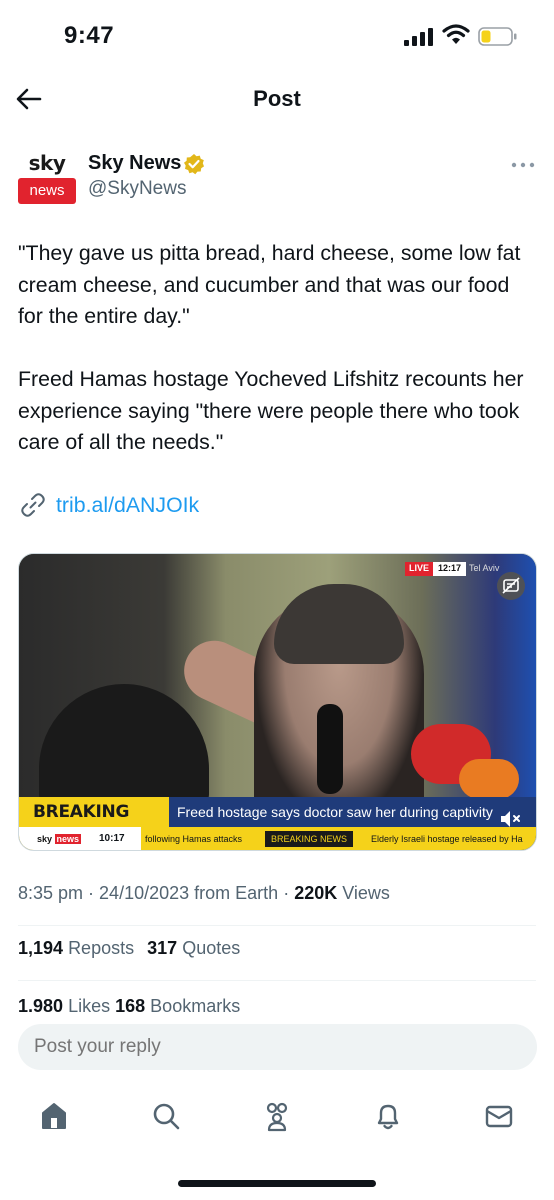  I want to click on post-time: 8:35 pm, so click(51, 893).